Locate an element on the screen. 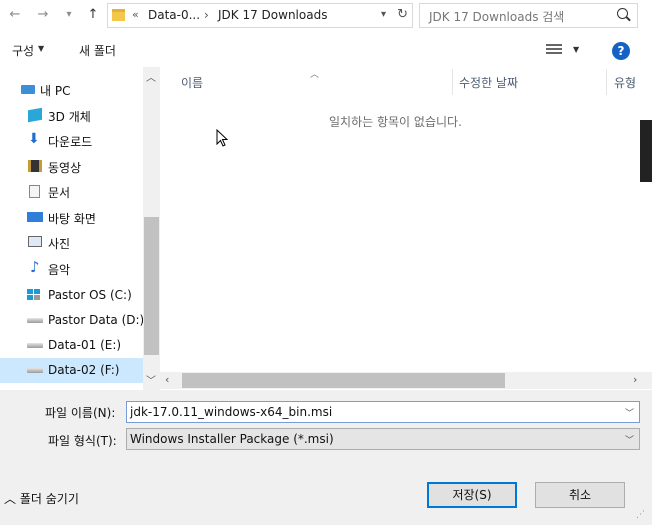  file-name-value: jdk-17.0.11_windows-x64_bin.msi is located at coordinates (231, 412).